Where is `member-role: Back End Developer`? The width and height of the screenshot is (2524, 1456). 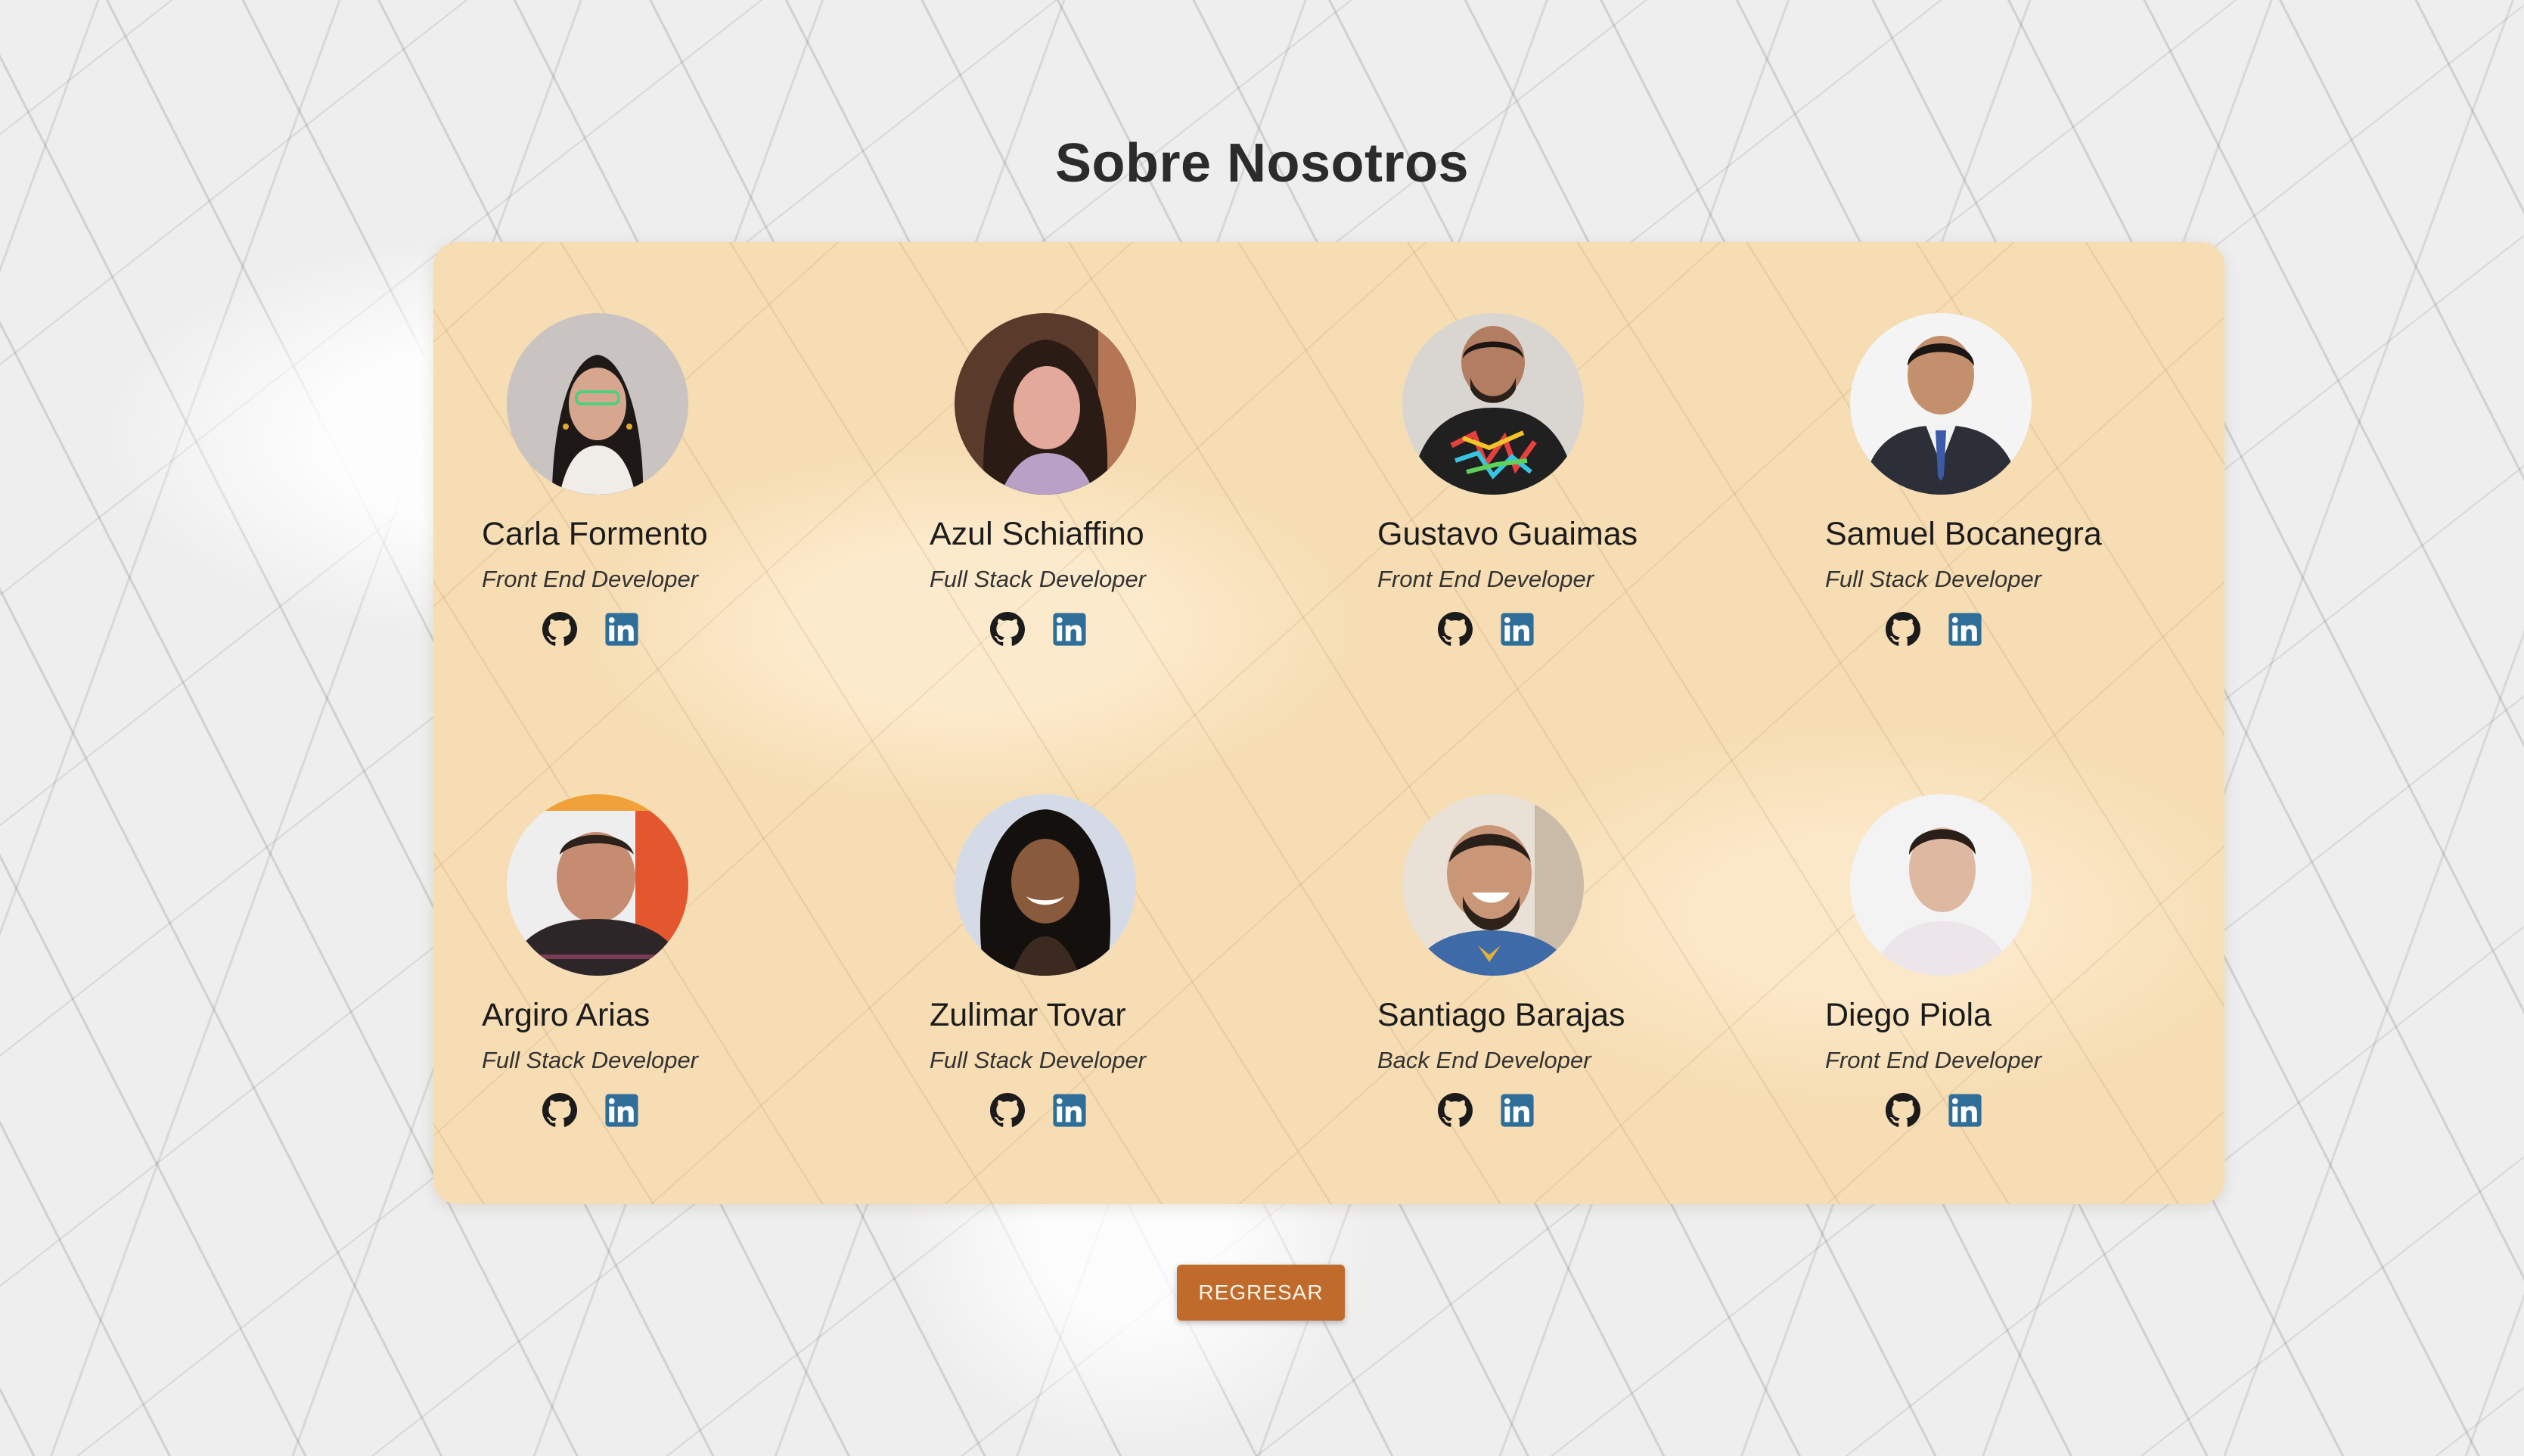 member-role: Back End Developer is located at coordinates (1484, 1060).